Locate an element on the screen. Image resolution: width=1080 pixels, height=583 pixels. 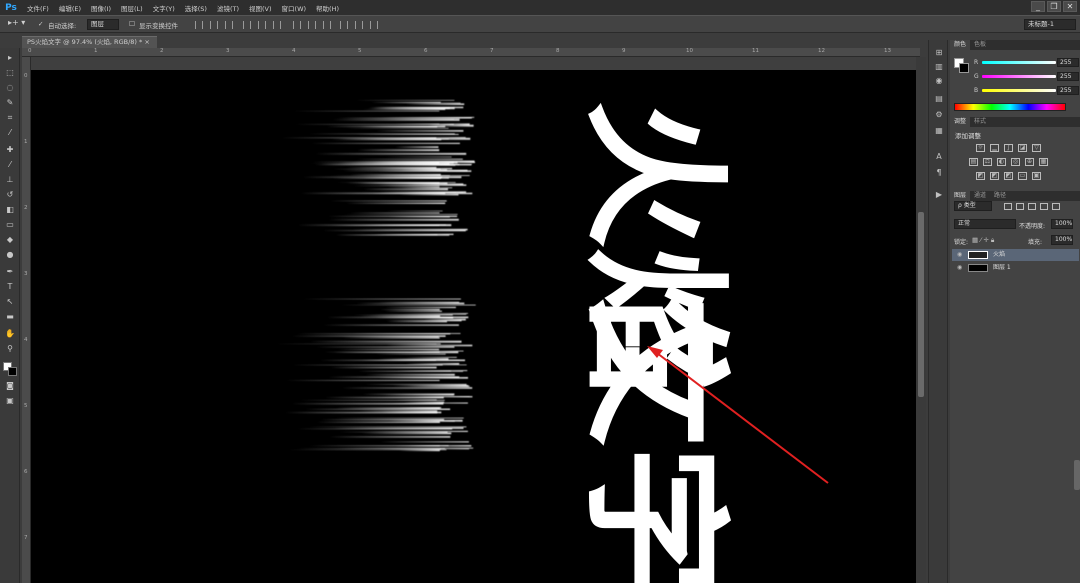
channel-b-value: 255 is located at coordinates (1068, 90).